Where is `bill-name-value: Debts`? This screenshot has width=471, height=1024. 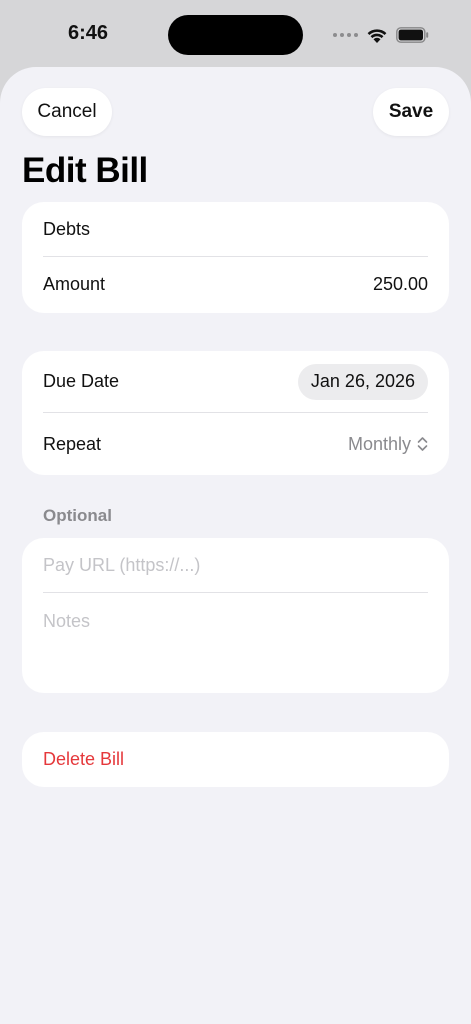 bill-name-value: Debts is located at coordinates (67, 228).